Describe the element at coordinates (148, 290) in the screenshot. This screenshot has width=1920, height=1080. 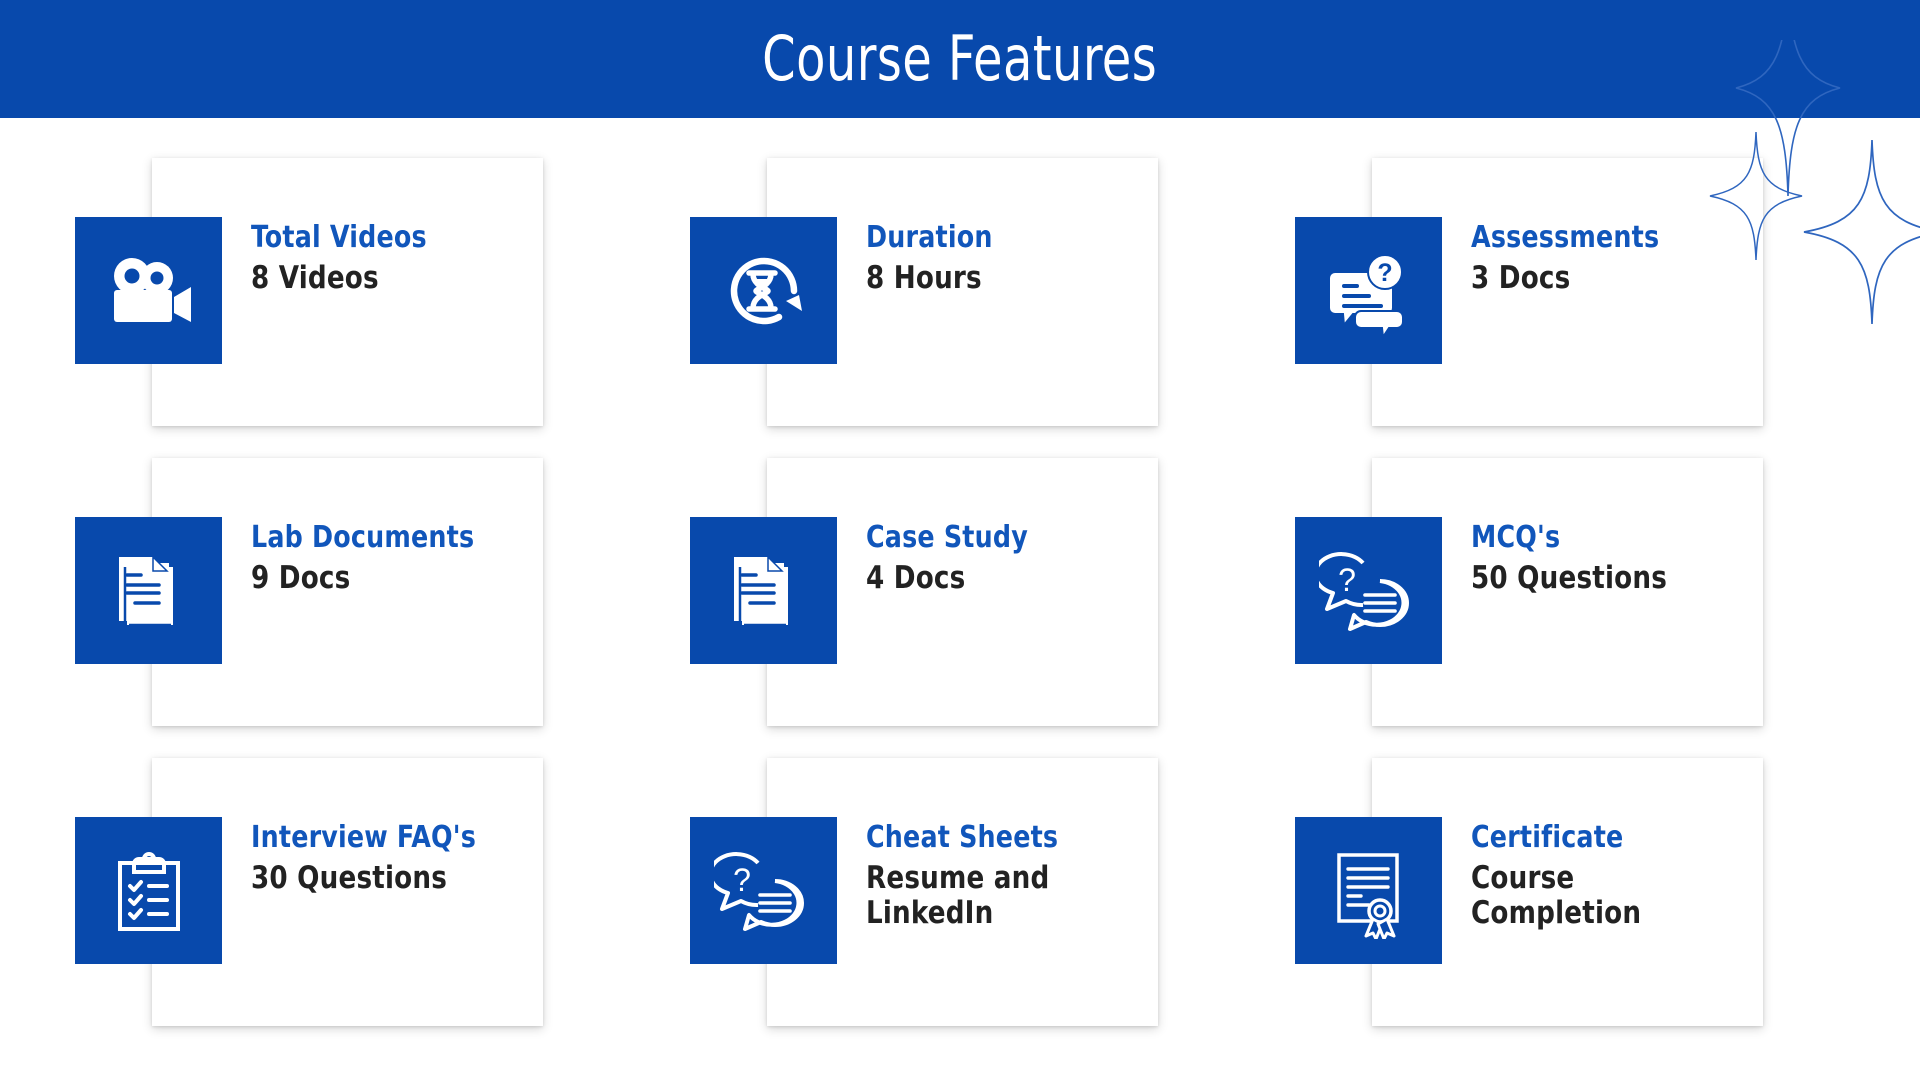
I see `video-camera-icon` at that location.